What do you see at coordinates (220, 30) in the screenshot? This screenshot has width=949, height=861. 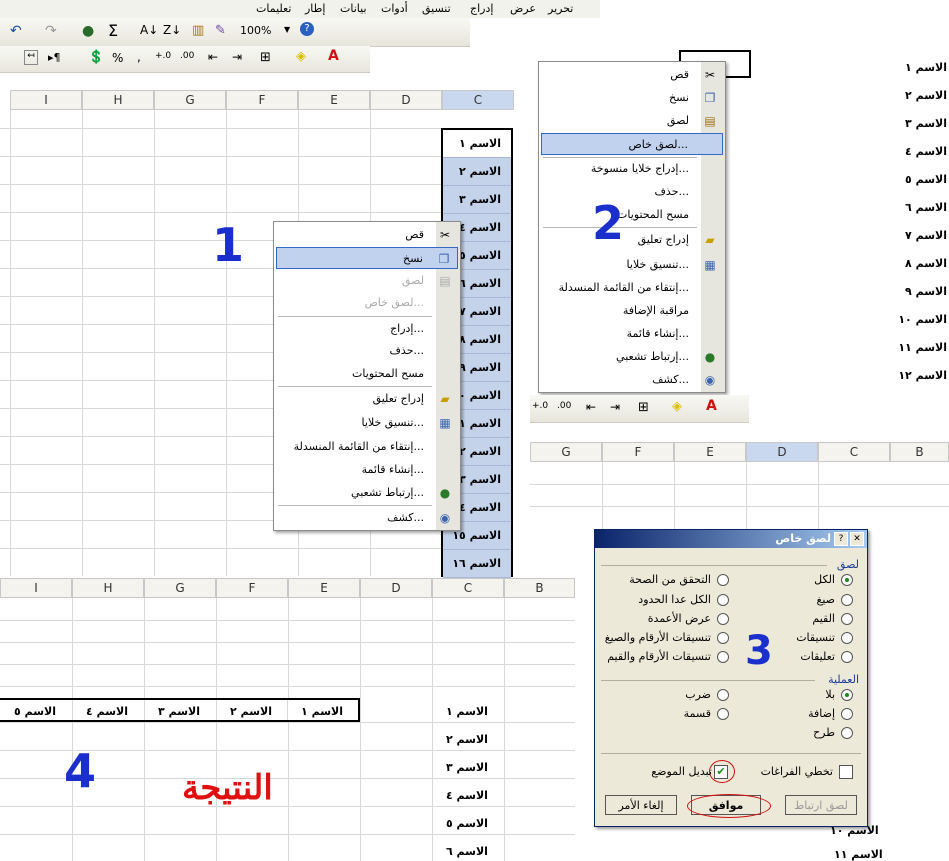 I see `drawing-icon: ✎` at bounding box center [220, 30].